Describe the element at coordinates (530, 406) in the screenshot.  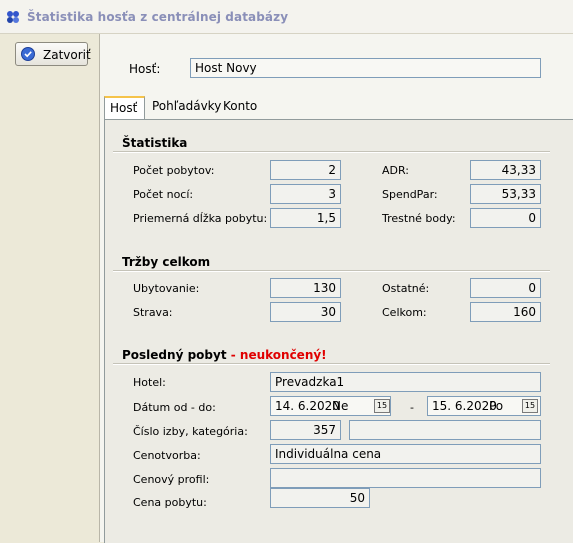
I see `date-to-calendar-icon: 15` at that location.